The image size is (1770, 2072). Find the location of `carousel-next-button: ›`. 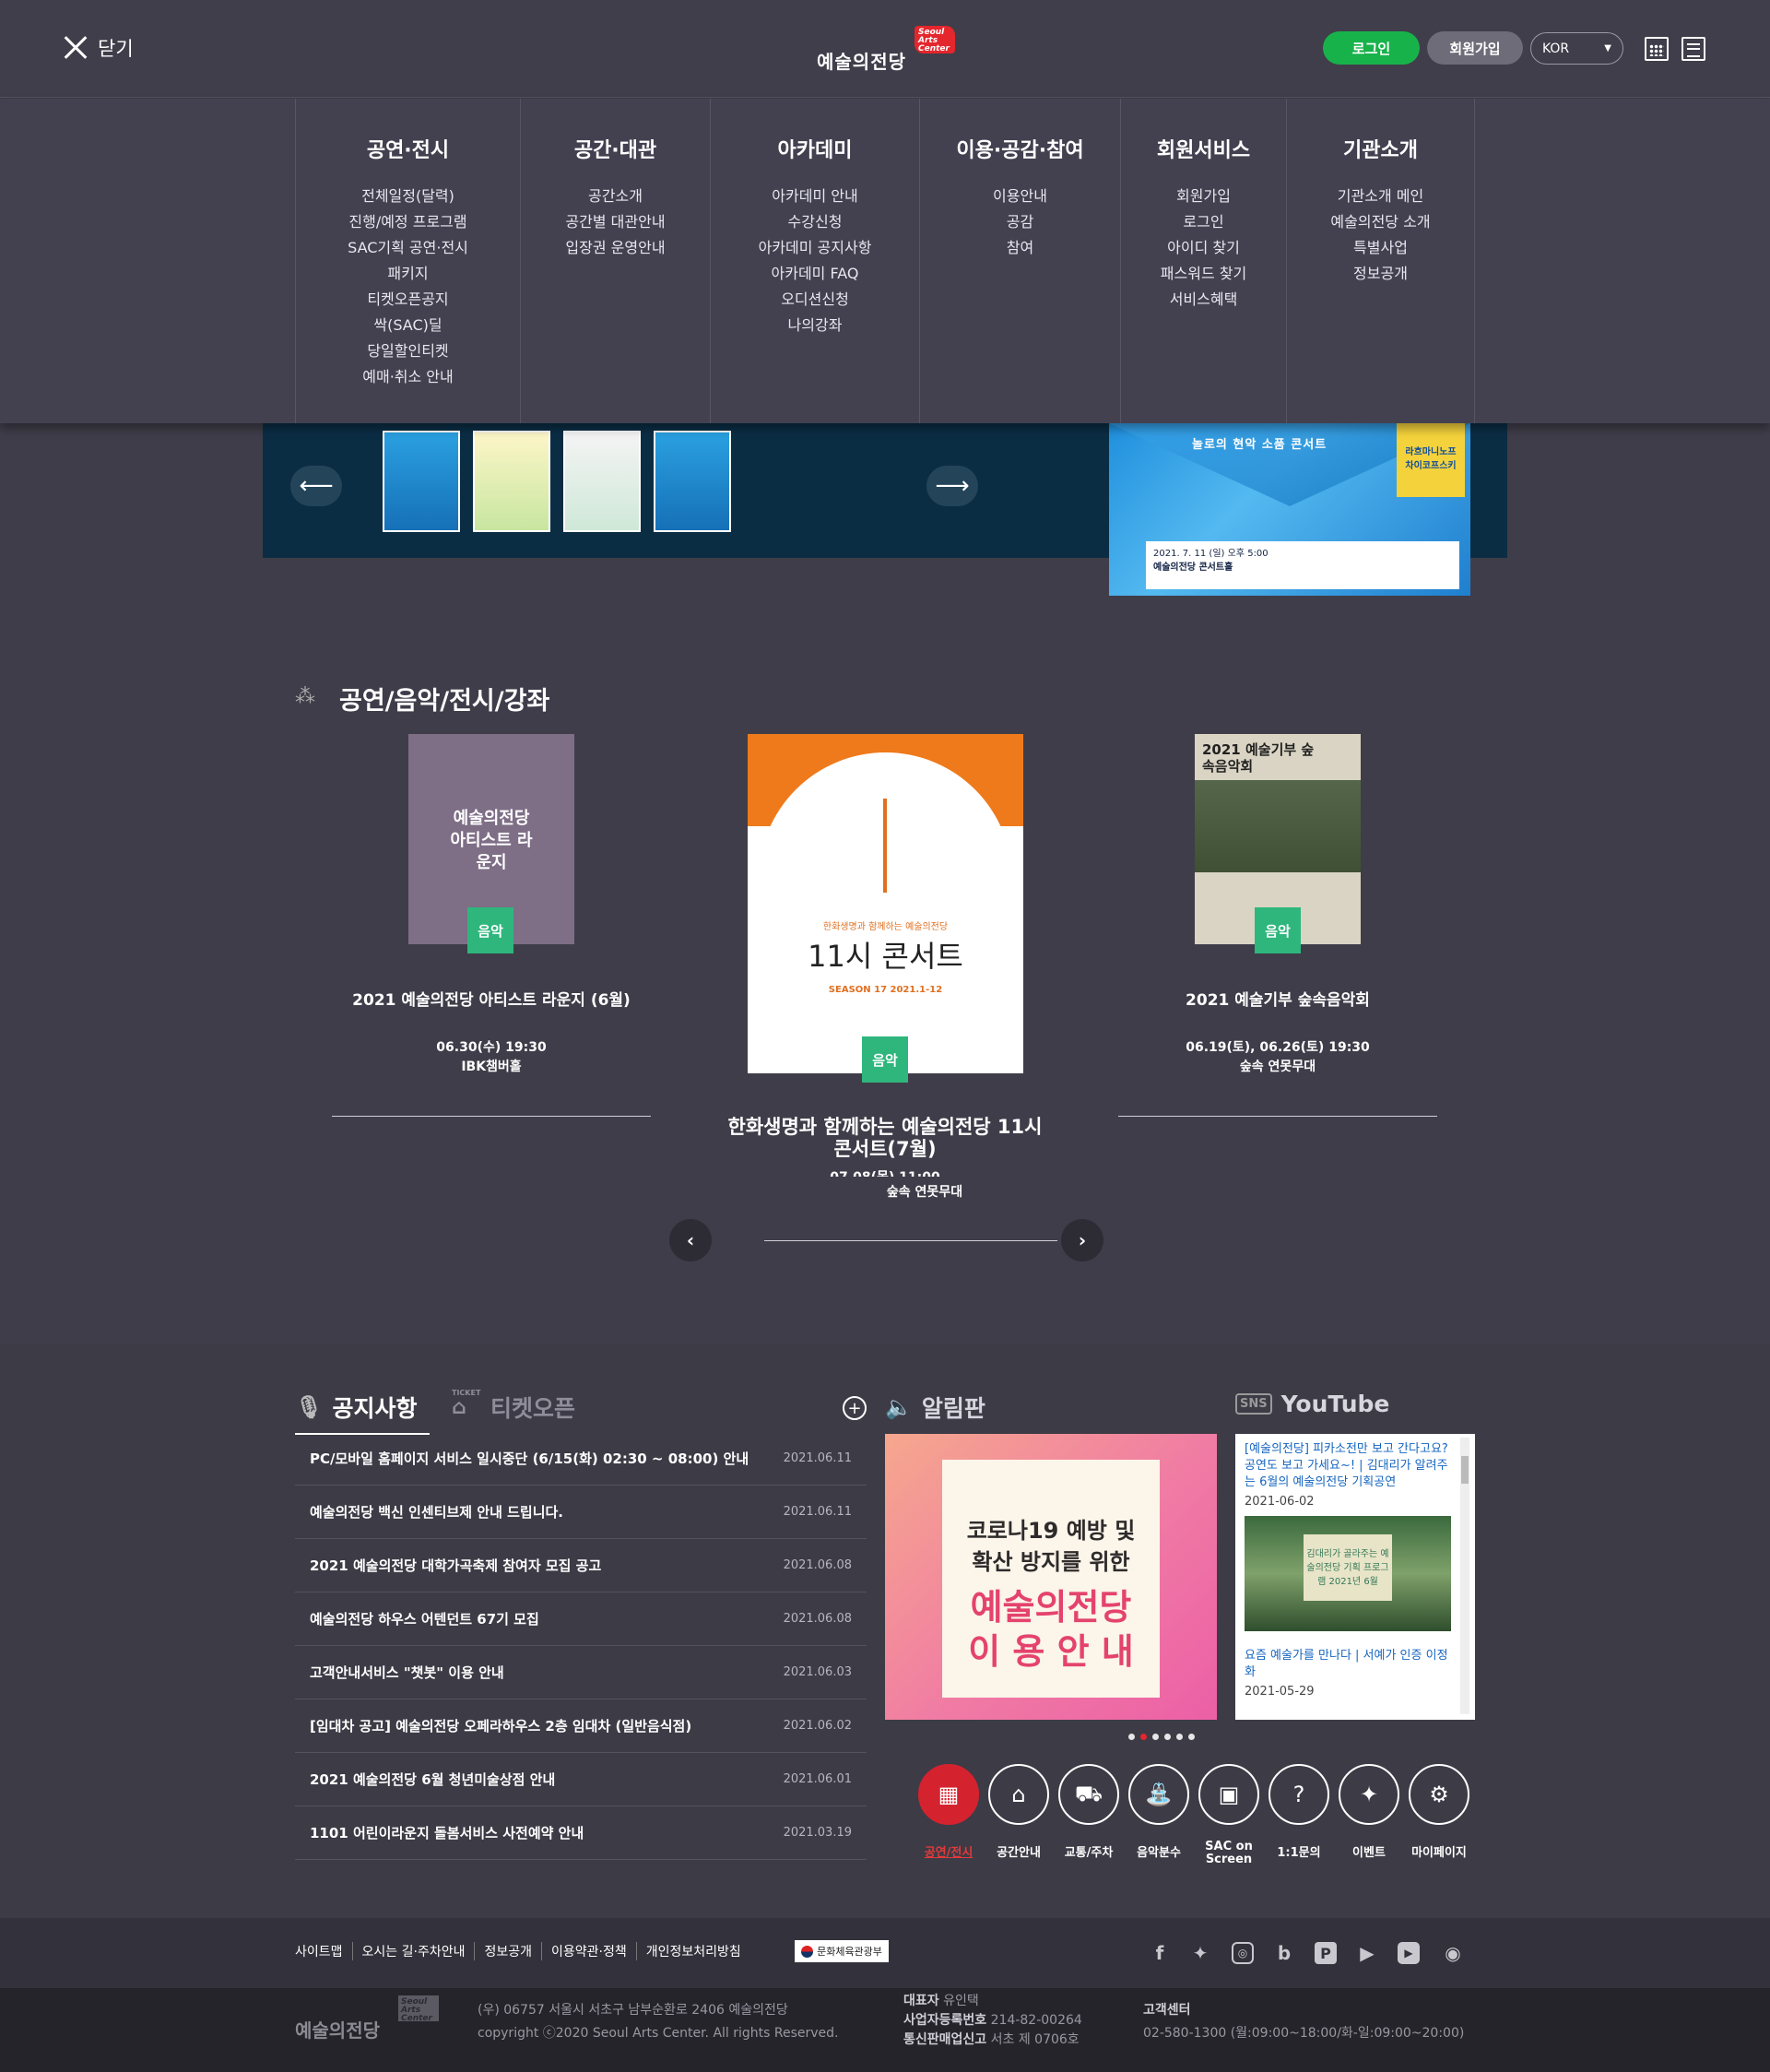

carousel-next-button: › is located at coordinates (1082, 1240).